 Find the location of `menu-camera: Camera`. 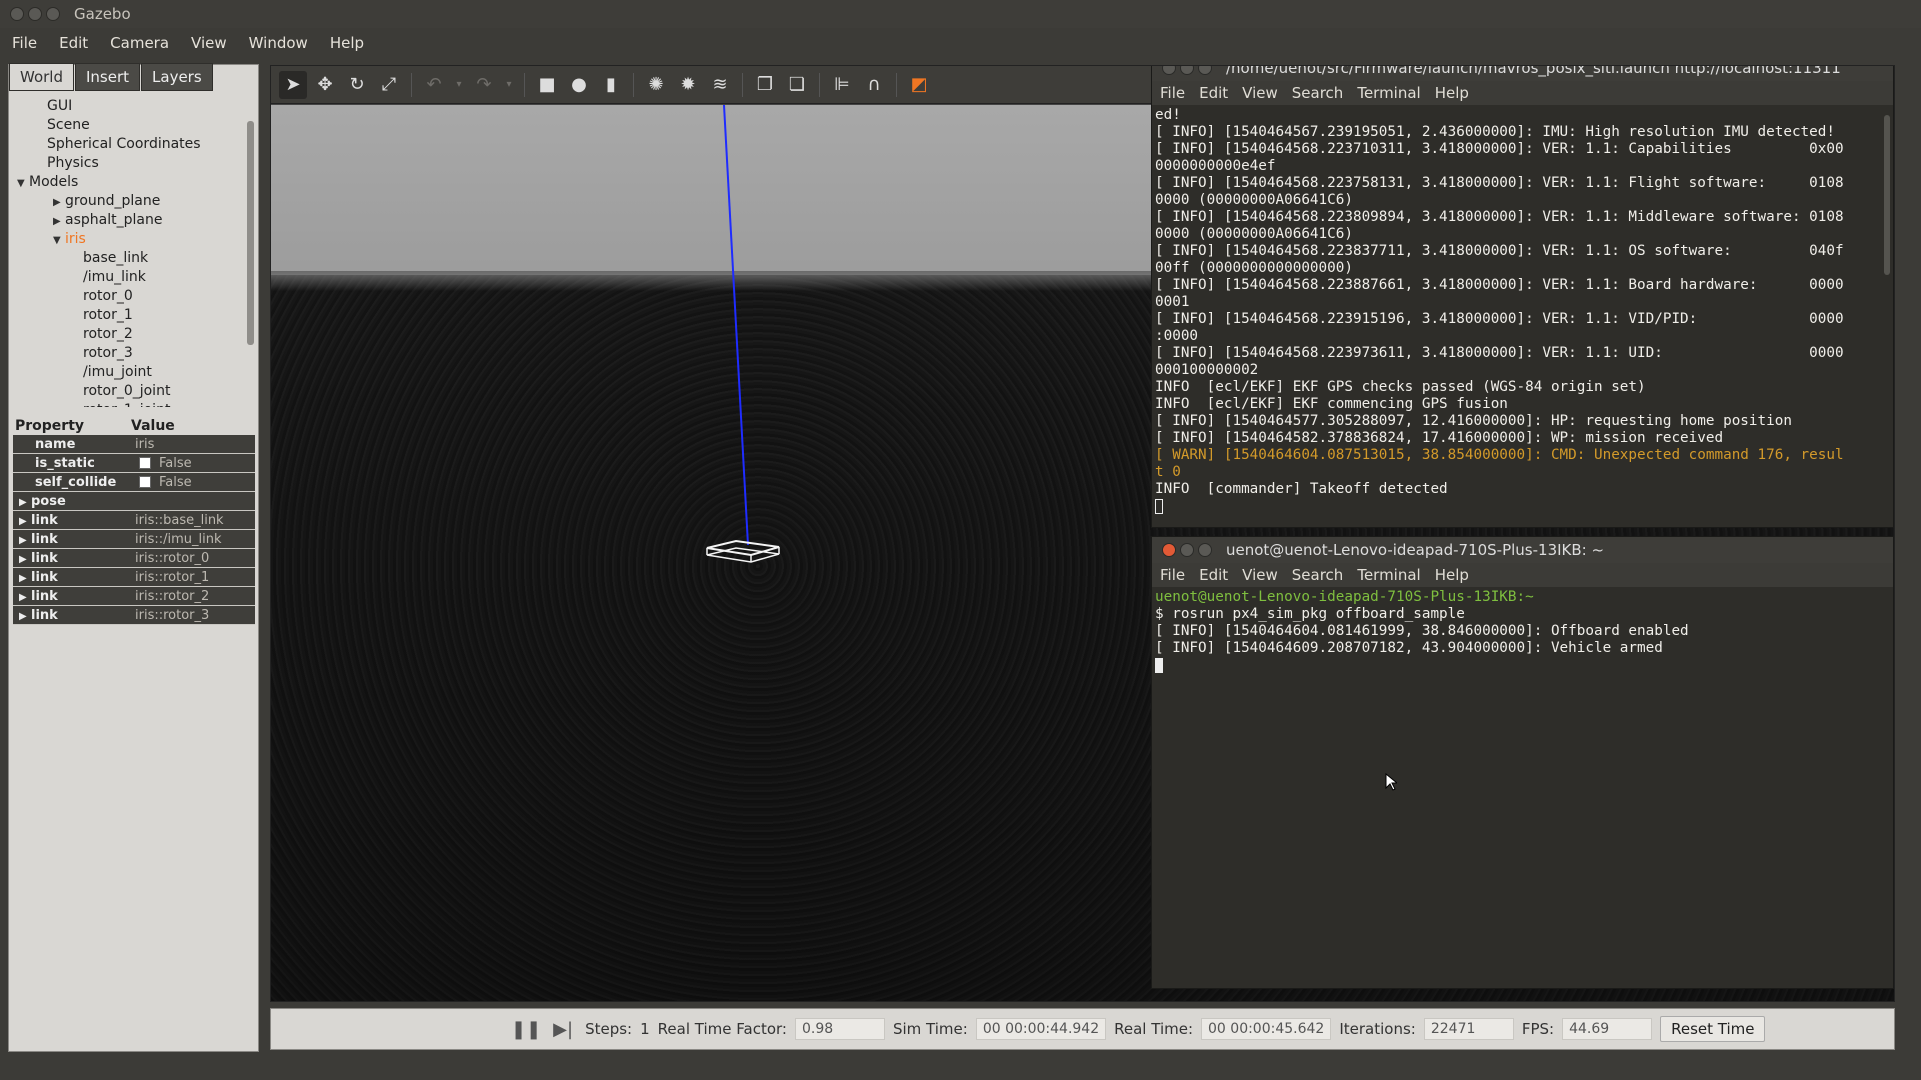

menu-camera: Camera is located at coordinates (139, 43).